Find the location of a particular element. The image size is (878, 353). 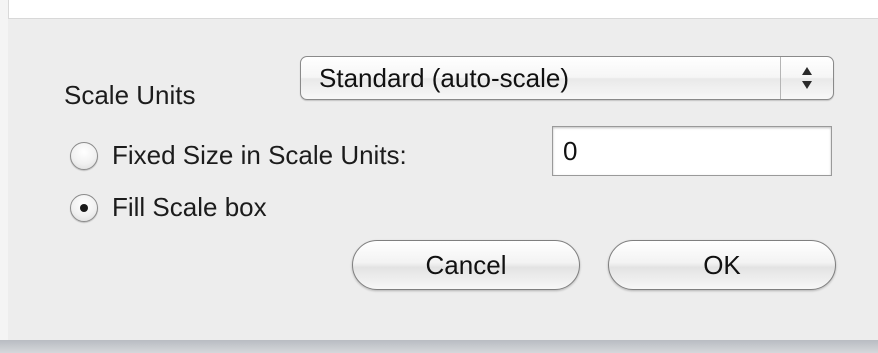

scale-units-selected-value: Standard (auto-scale) is located at coordinates (444, 78).